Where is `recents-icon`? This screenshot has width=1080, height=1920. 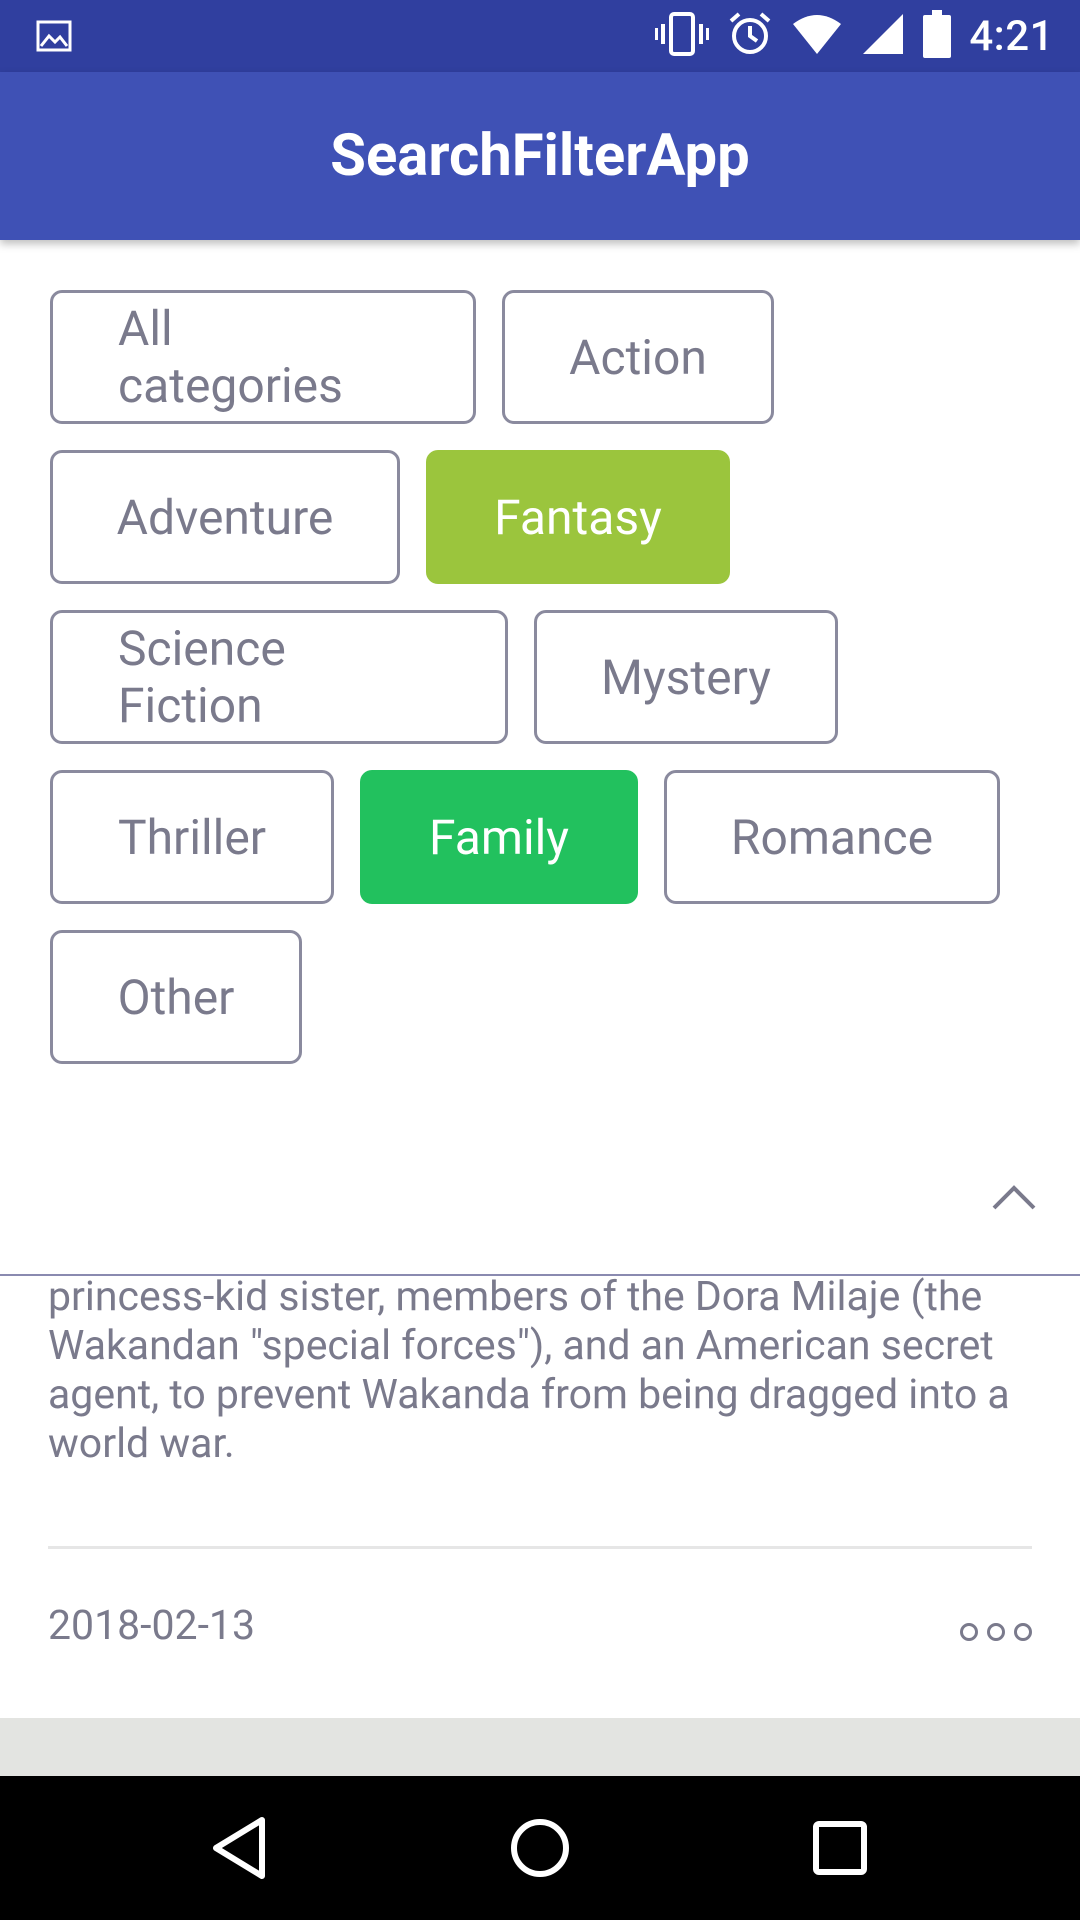
recents-icon is located at coordinates (840, 1848).